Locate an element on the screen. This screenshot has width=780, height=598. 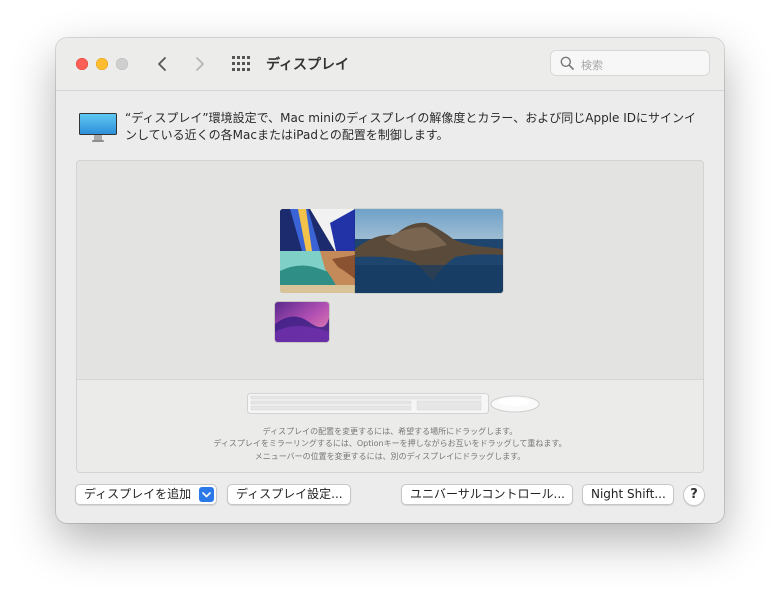
chevron-down-icon is located at coordinates (206, 494).